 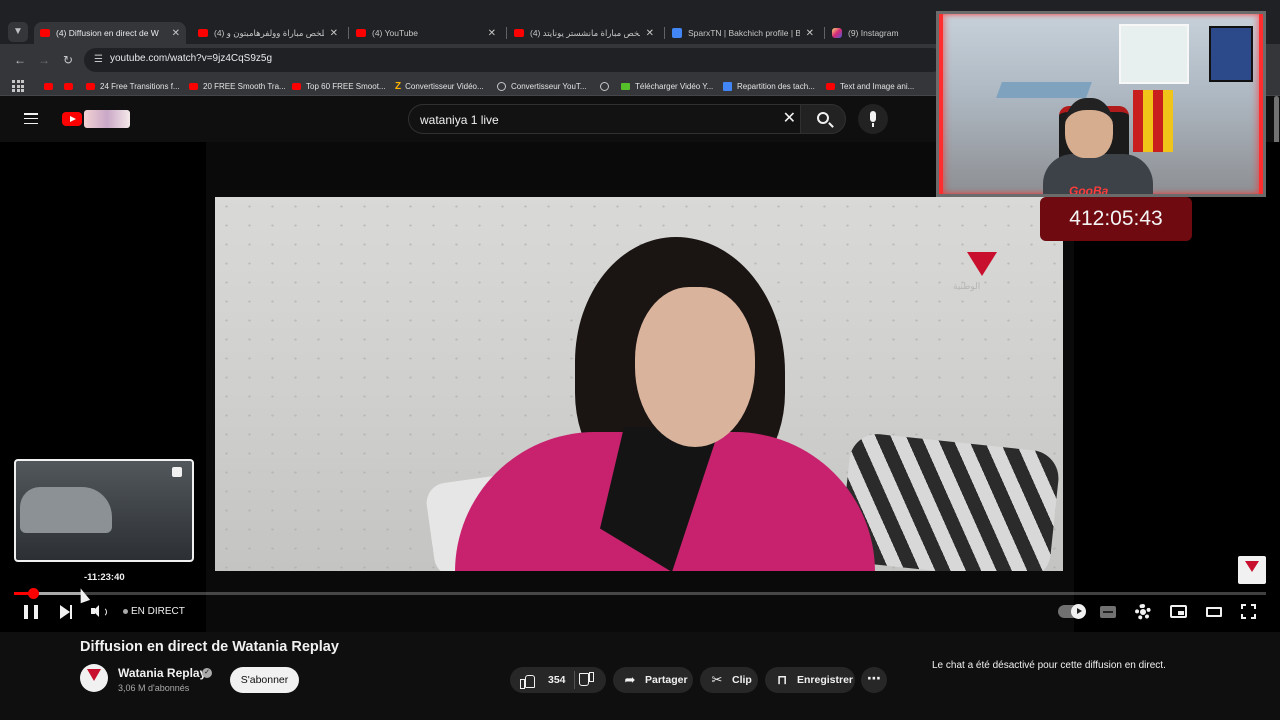 What do you see at coordinates (264, 680) in the screenshot?
I see `subscribe-button: S'abonner` at bounding box center [264, 680].